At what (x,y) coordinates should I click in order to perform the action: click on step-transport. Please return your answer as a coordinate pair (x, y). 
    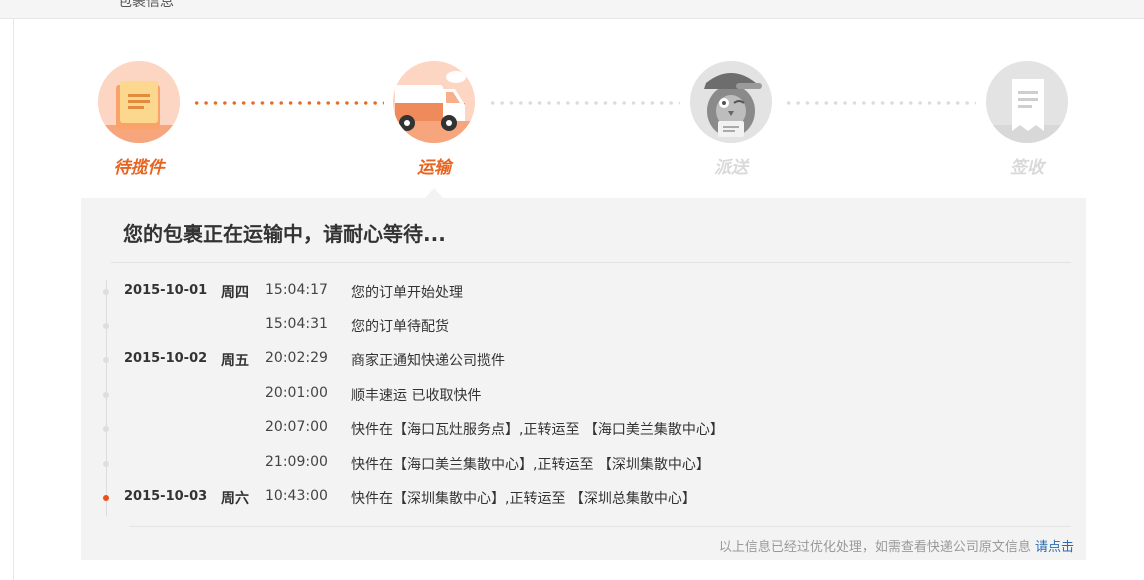
    Looking at the image, I should click on (434, 102).